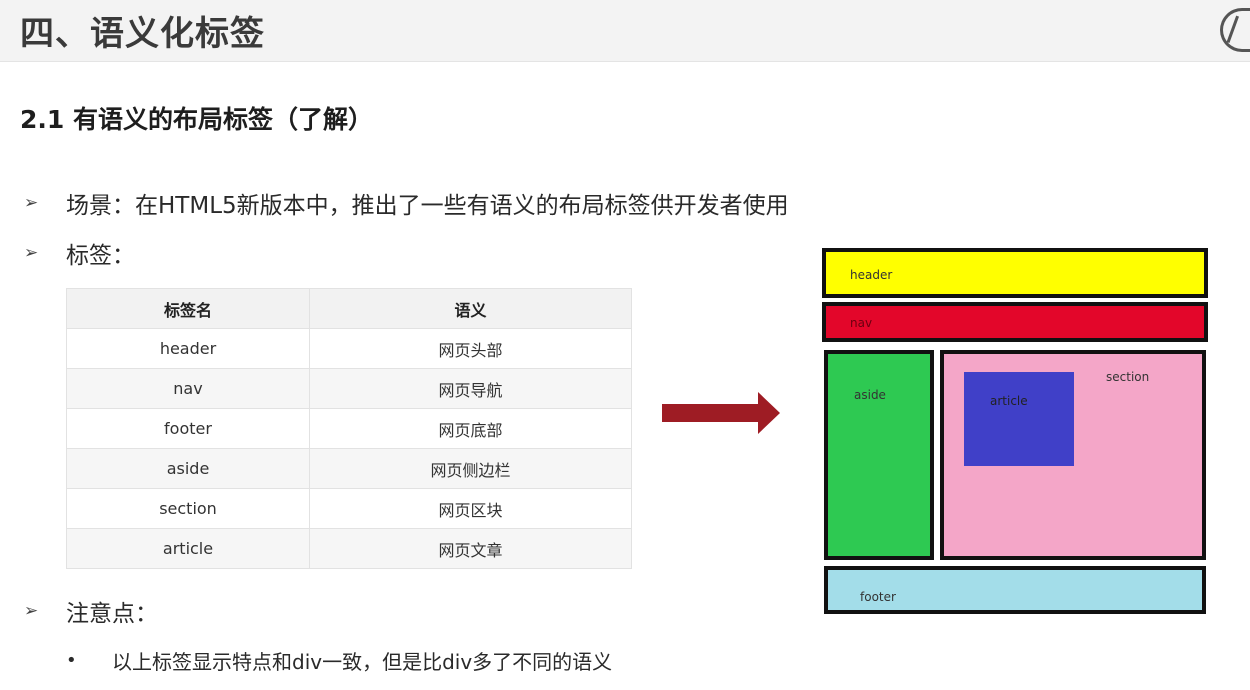 This screenshot has width=1250, height=690. Describe the element at coordinates (188, 388) in the screenshot. I see `table-cell-tag: nav` at that location.